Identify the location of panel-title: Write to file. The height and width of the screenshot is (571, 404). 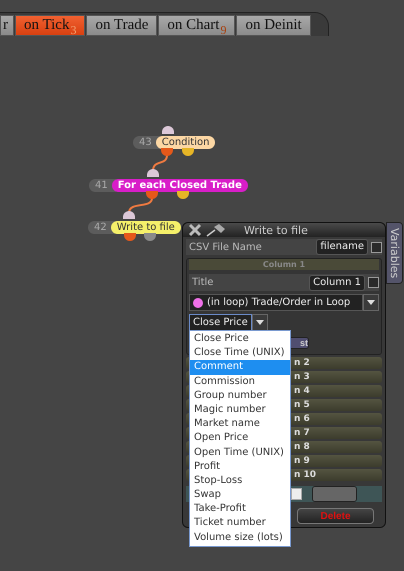
(276, 230).